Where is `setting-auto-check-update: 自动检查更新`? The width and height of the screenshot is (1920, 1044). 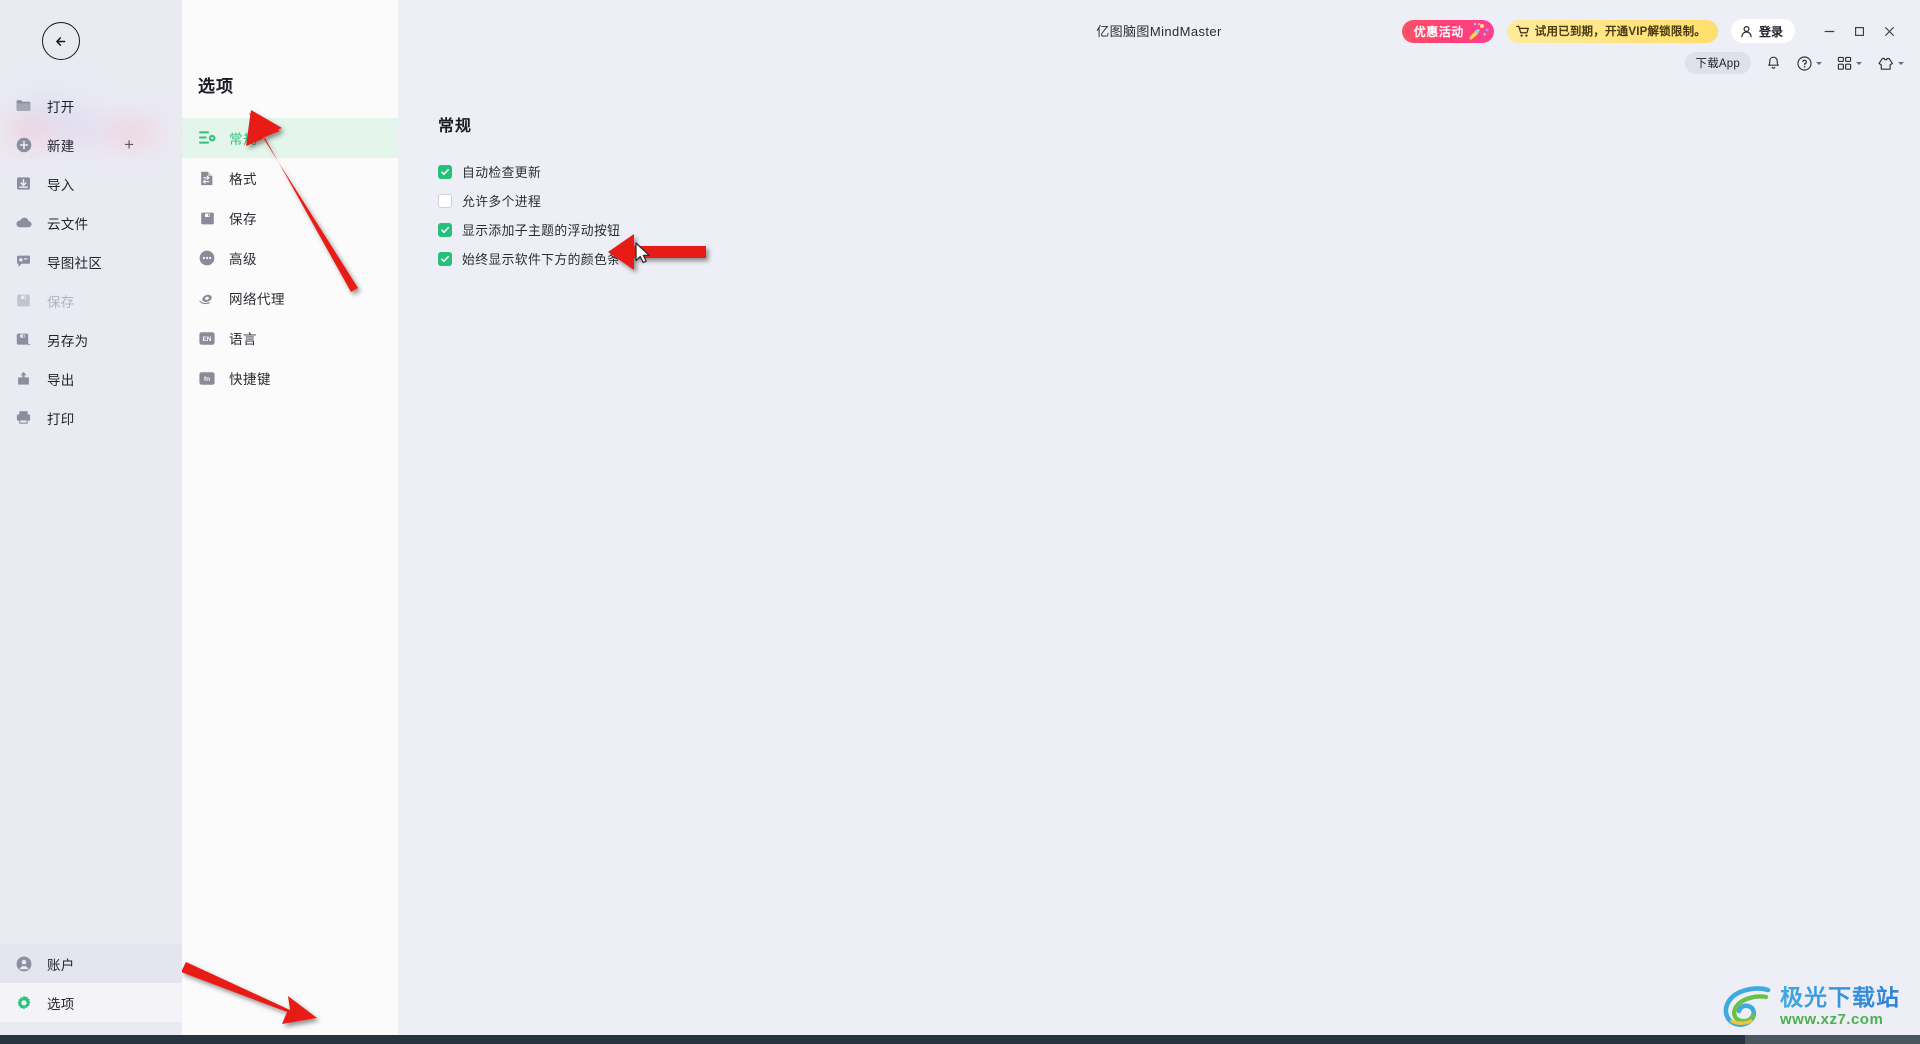
setting-auto-check-update: 自动检查更新 is located at coordinates (529, 171).